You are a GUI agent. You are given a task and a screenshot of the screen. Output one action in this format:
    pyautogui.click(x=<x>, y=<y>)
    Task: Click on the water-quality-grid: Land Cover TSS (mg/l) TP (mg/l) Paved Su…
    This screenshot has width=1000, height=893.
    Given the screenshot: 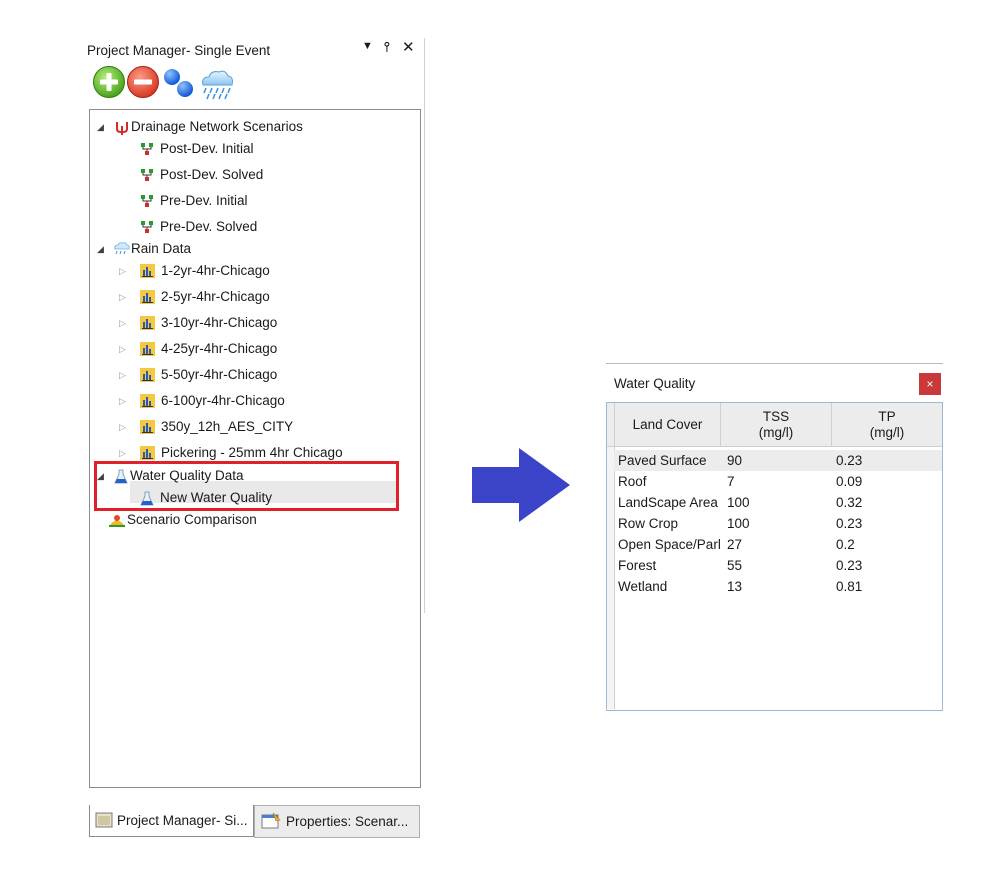 What is the action you would take?
    pyautogui.click(x=774, y=556)
    